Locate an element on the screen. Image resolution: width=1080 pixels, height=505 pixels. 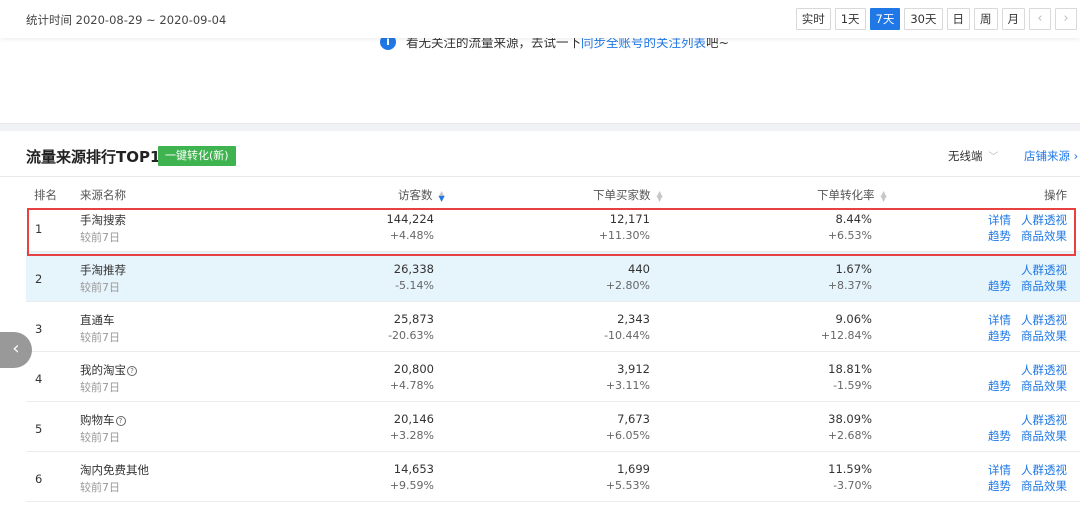
source-name: 购物车? is located at coordinates (103, 420).